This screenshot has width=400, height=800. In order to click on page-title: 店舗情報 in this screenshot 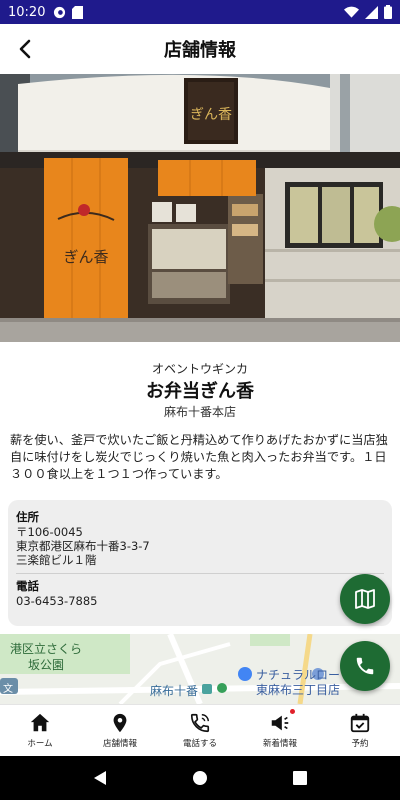, I will do `click(200, 50)`.